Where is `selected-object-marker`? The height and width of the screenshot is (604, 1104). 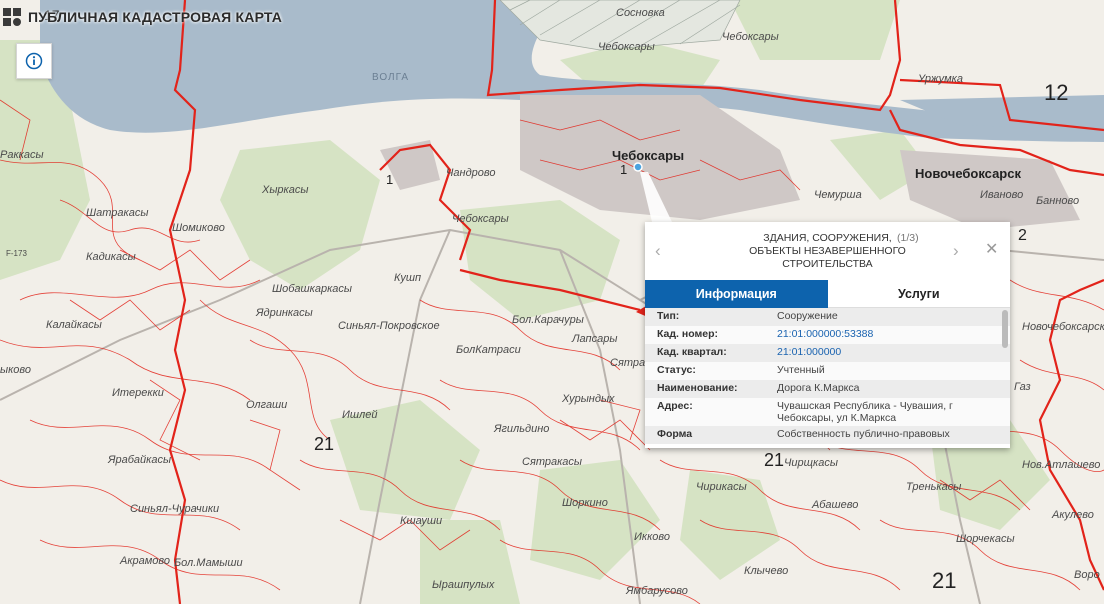
selected-object-marker is located at coordinates (638, 167).